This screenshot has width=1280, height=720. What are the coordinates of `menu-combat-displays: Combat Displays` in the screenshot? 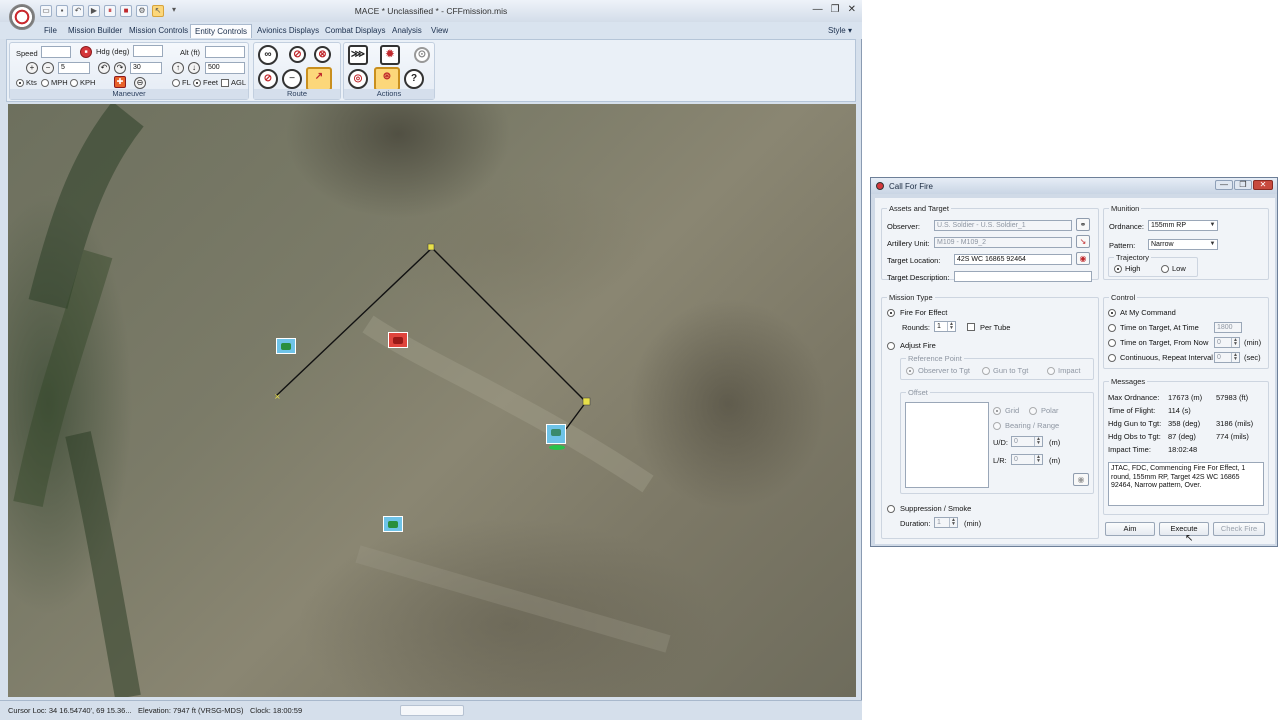 It's located at (355, 31).